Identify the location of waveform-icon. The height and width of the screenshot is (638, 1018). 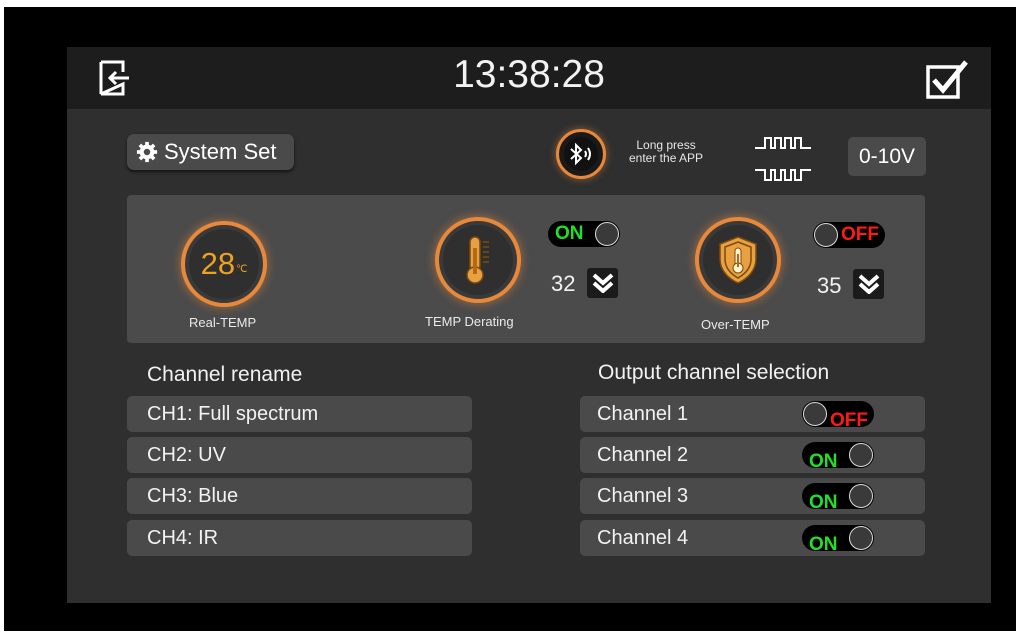
(783, 159).